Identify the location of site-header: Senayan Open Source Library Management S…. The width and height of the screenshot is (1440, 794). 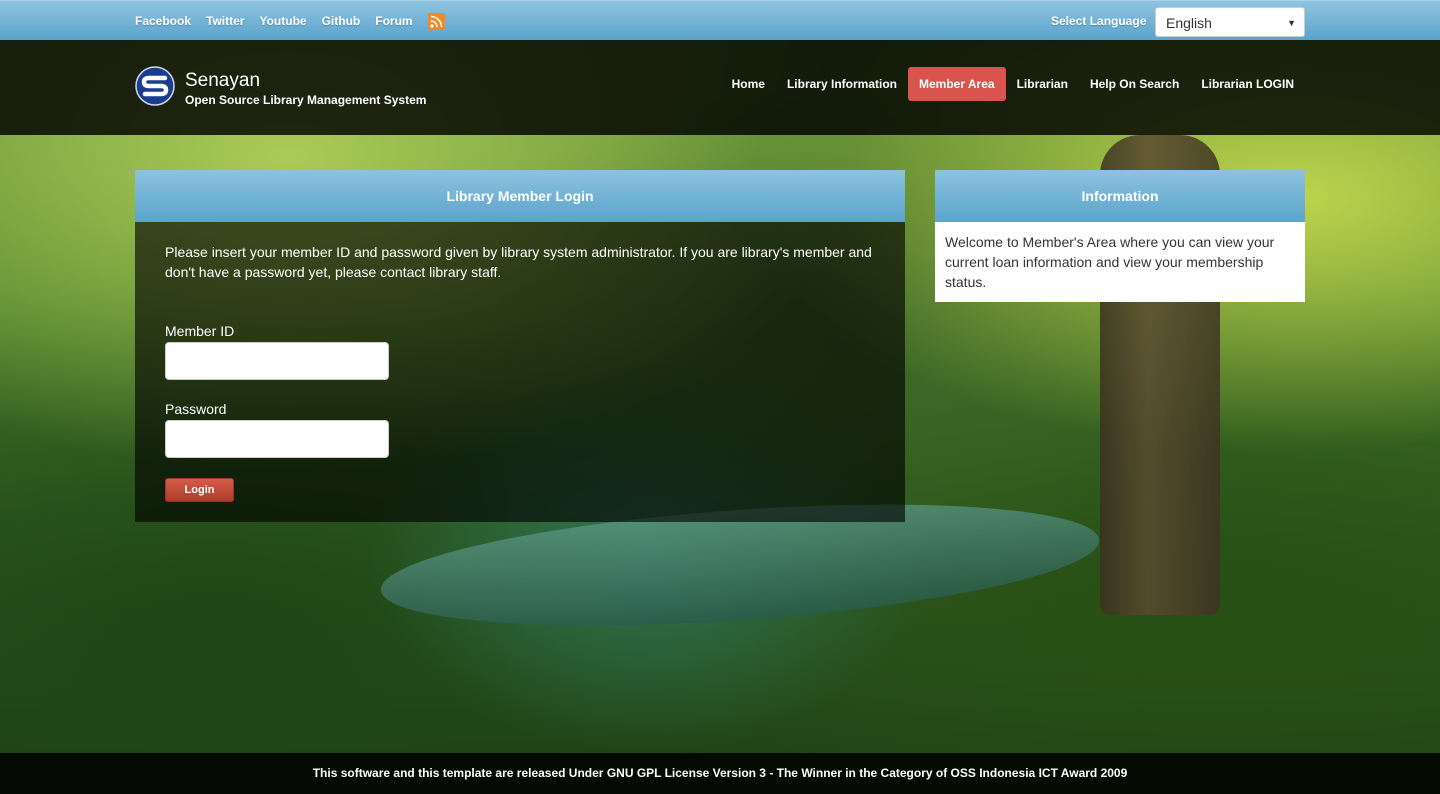
(720, 87).